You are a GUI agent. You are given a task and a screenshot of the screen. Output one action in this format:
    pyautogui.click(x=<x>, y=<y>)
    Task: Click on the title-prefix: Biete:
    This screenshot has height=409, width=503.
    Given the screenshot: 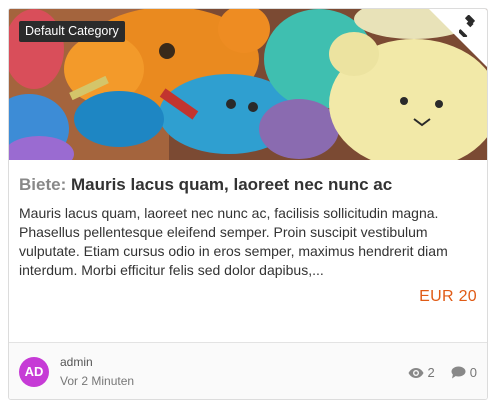 What is the action you would take?
    pyautogui.click(x=43, y=184)
    